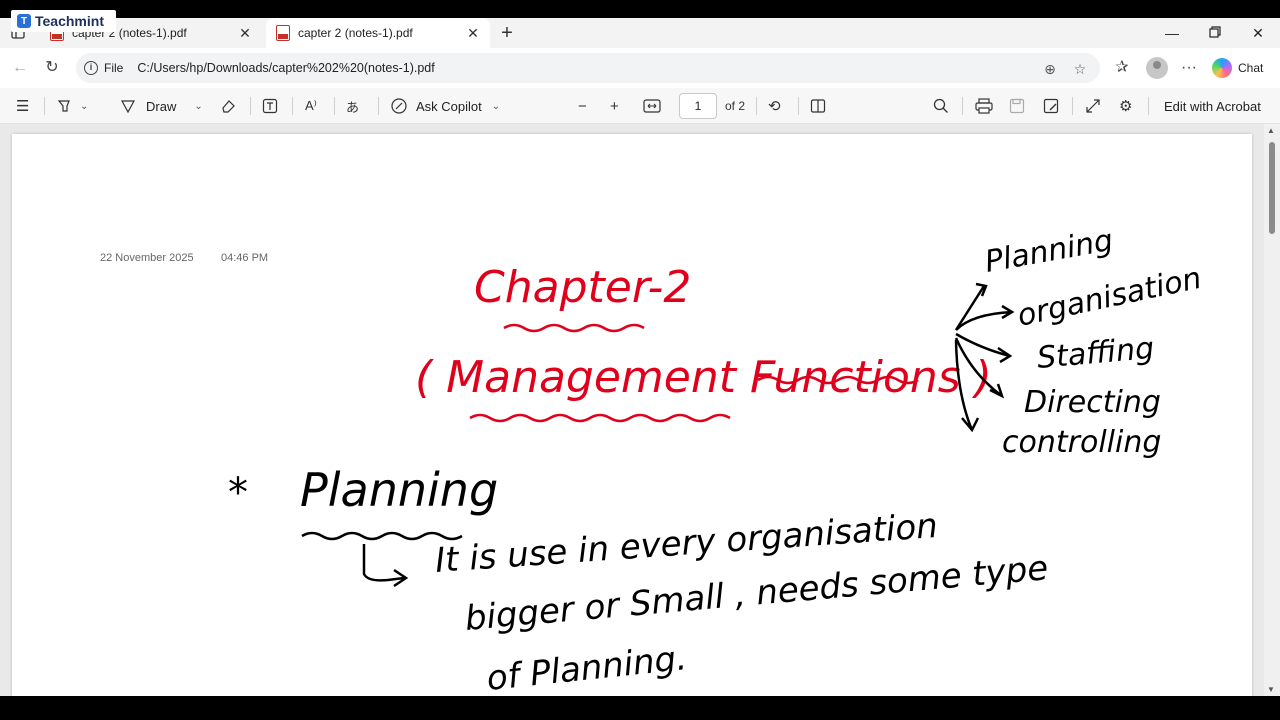 Image resolution: width=1280 pixels, height=720 pixels. What do you see at coordinates (941, 106) in the screenshot?
I see `search-icon` at bounding box center [941, 106].